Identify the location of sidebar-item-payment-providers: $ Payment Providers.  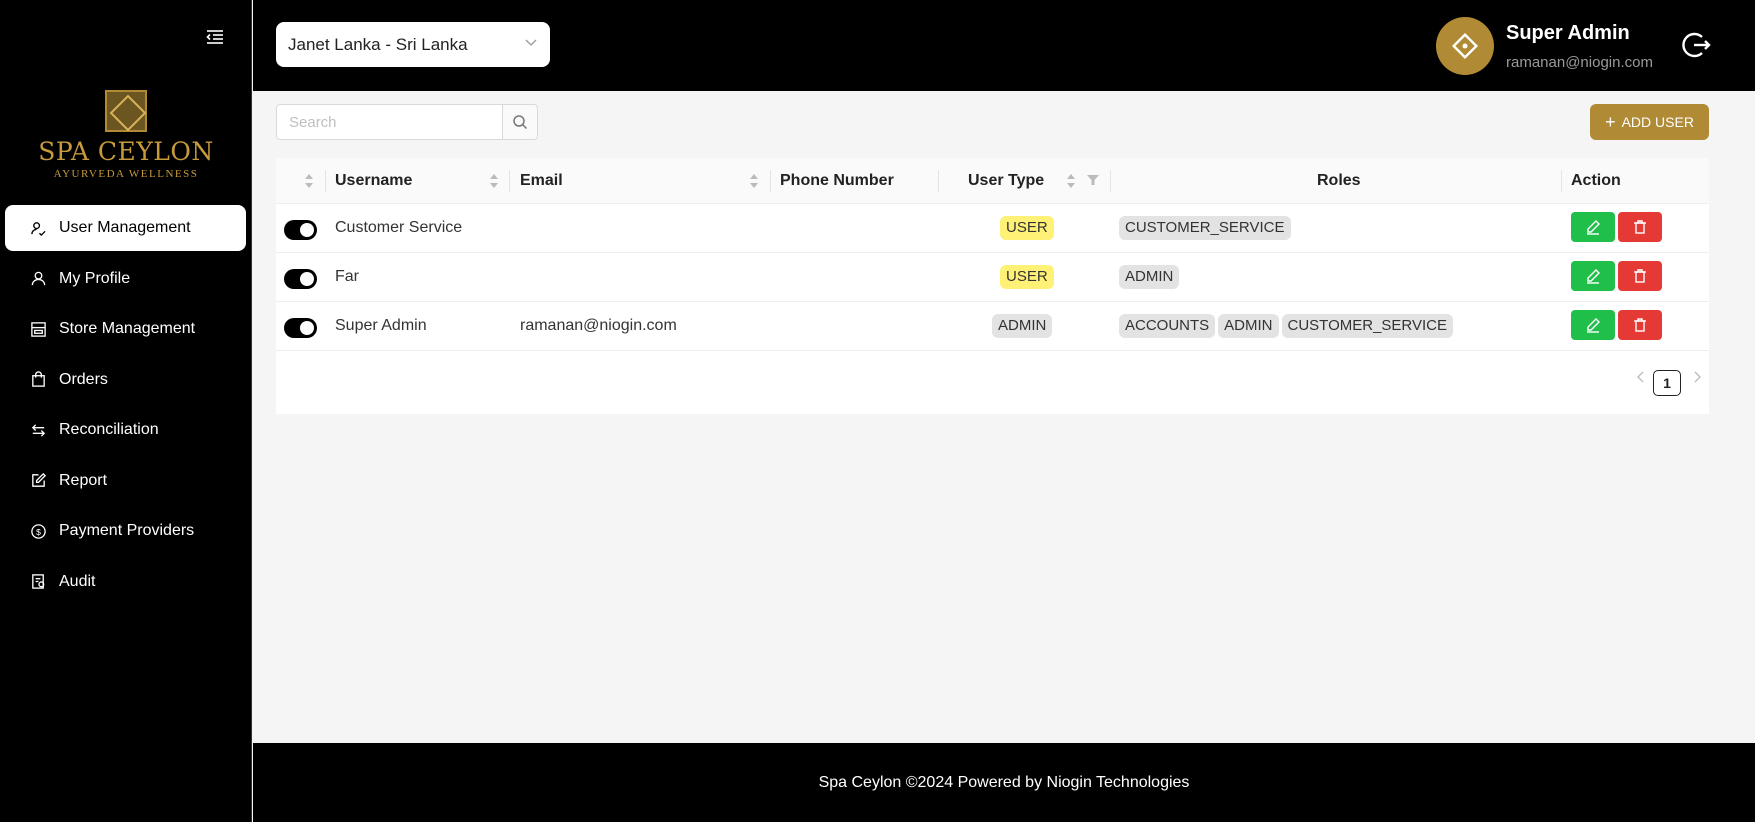
(125, 531).